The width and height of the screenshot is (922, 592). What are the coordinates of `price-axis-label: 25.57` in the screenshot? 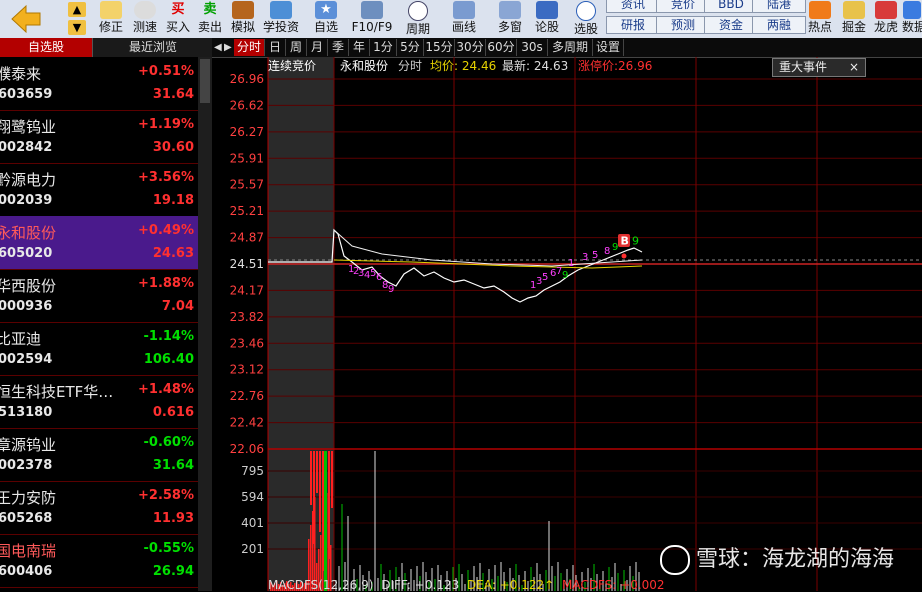 It's located at (247, 185).